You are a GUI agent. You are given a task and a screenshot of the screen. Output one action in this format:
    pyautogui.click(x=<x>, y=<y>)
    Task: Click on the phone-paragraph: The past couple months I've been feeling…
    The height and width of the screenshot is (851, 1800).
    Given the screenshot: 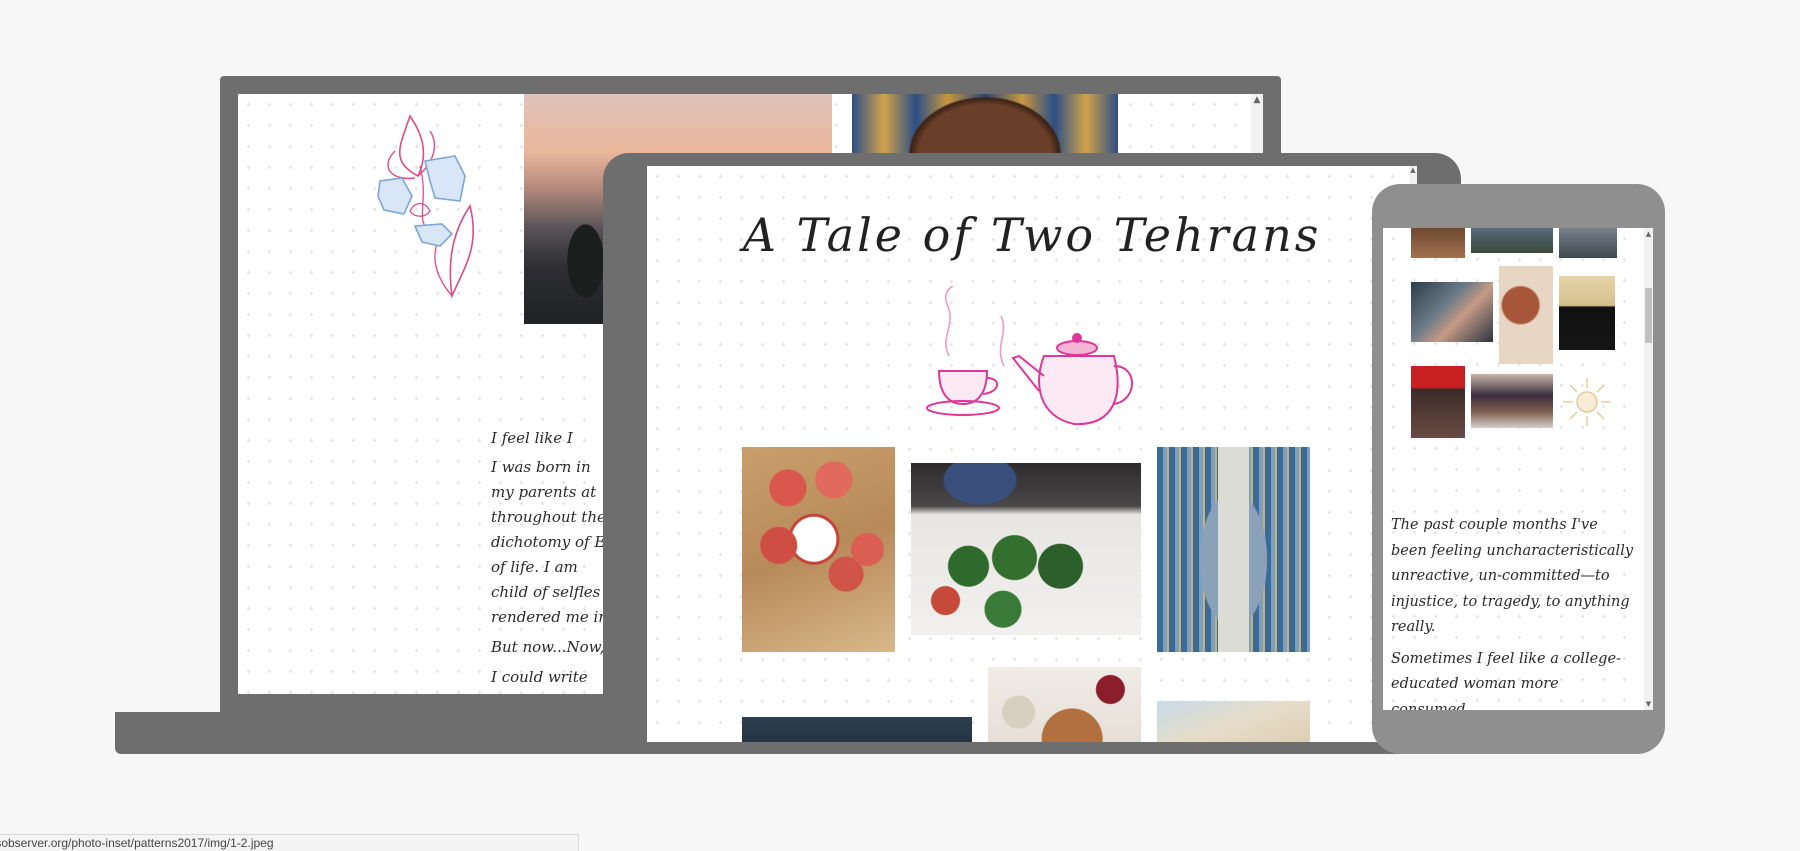 What is the action you would take?
    pyautogui.click(x=1512, y=576)
    